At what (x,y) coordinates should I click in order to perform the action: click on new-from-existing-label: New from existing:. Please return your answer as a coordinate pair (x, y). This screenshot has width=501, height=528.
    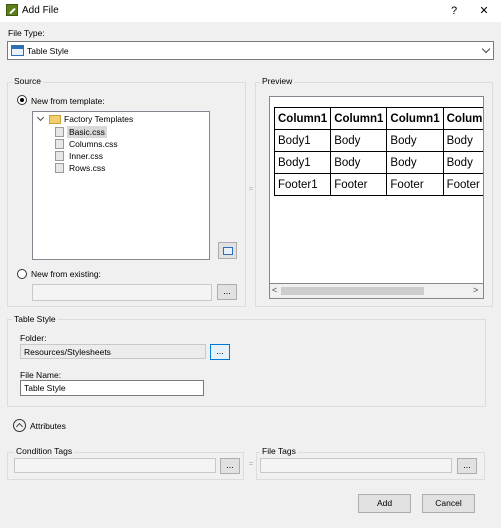
    Looking at the image, I should click on (66, 274).